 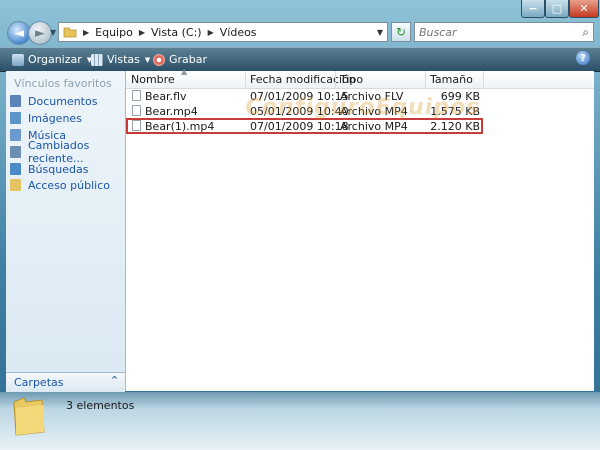 I want to click on organize-label: Organizar, so click(x=55, y=59).